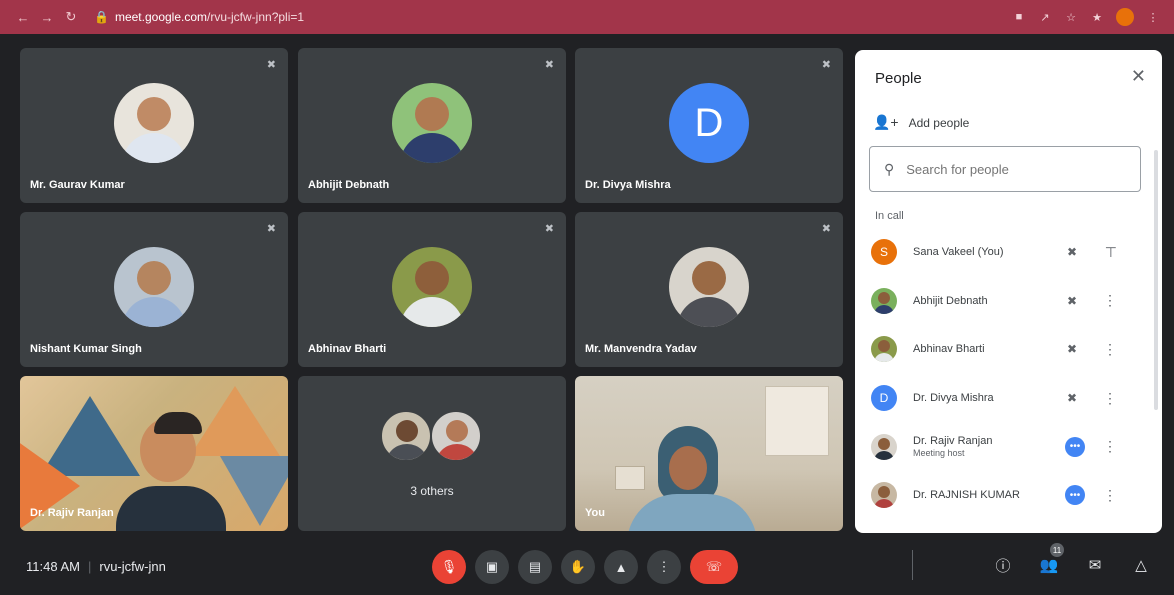 The height and width of the screenshot is (595, 1174). I want to click on others-label: 3 others, so click(432, 491).